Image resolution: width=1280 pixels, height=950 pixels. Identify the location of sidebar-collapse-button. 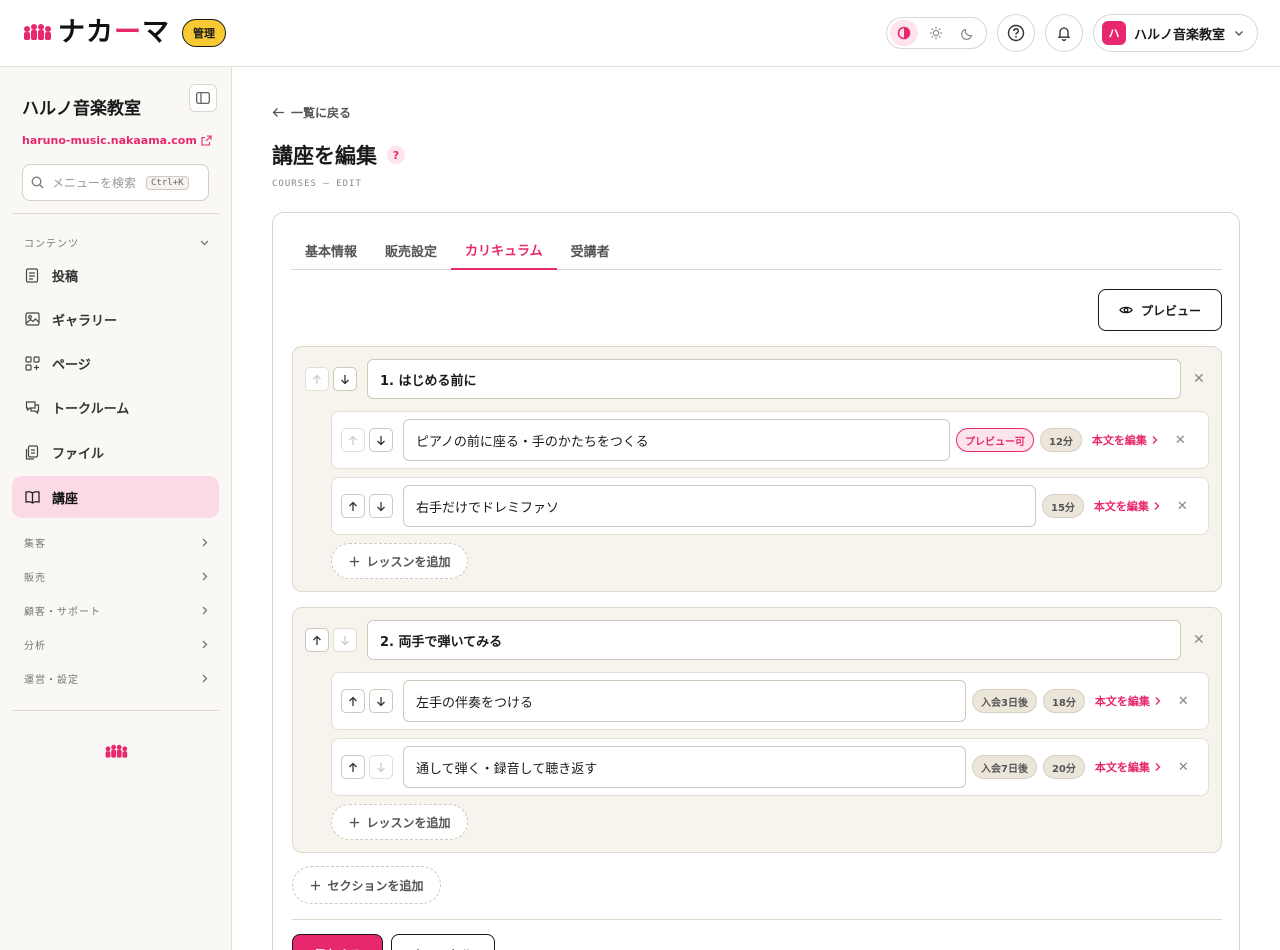
(203, 98).